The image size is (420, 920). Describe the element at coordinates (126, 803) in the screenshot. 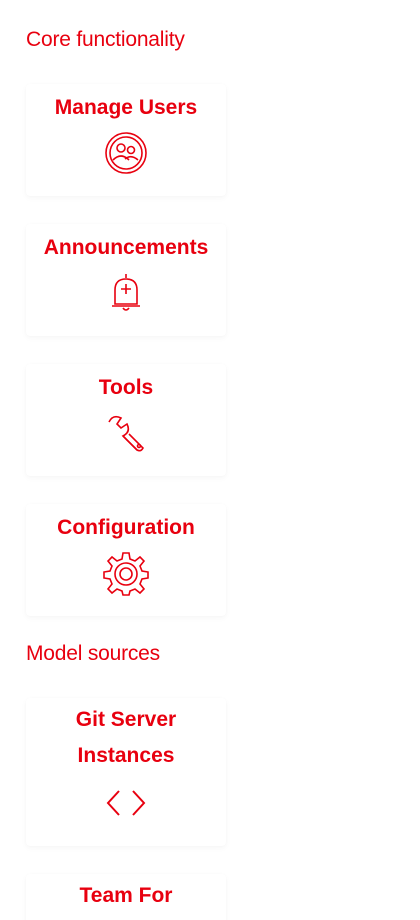

I see `code-icon` at that location.